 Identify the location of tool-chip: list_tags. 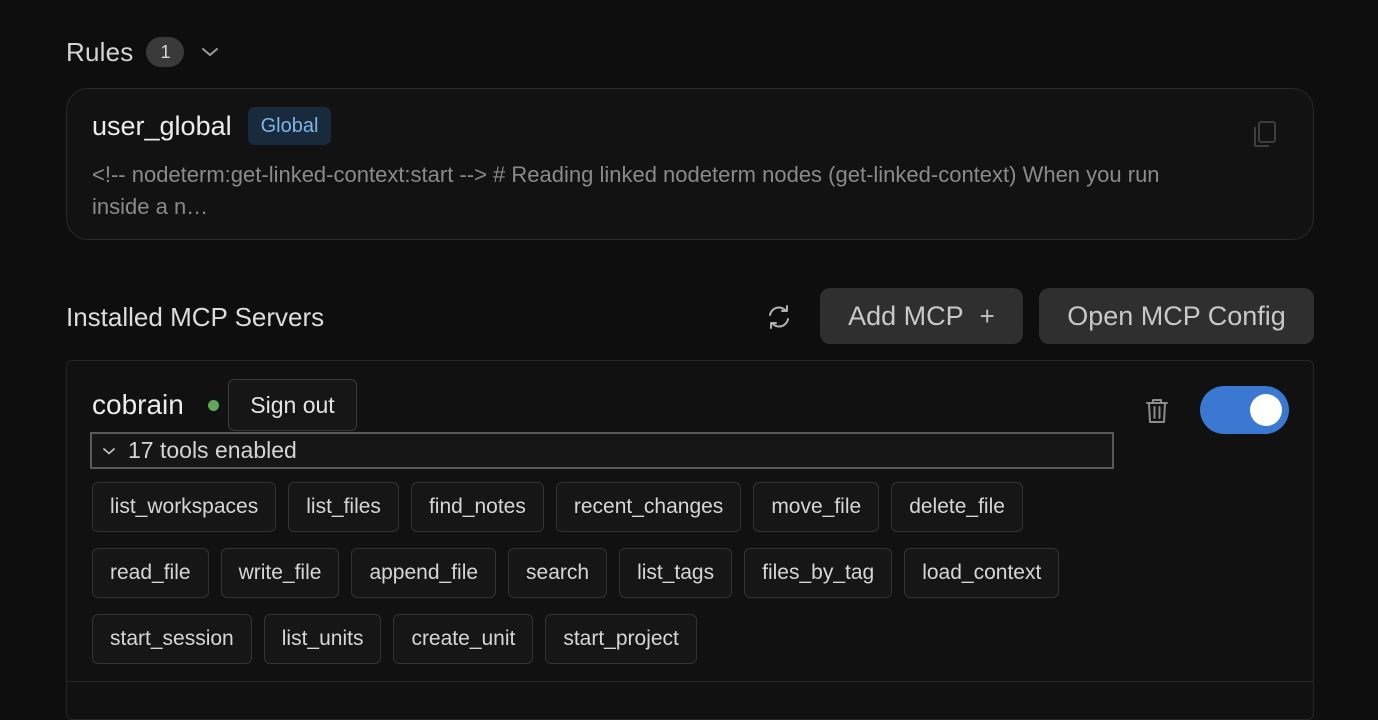
(676, 573).